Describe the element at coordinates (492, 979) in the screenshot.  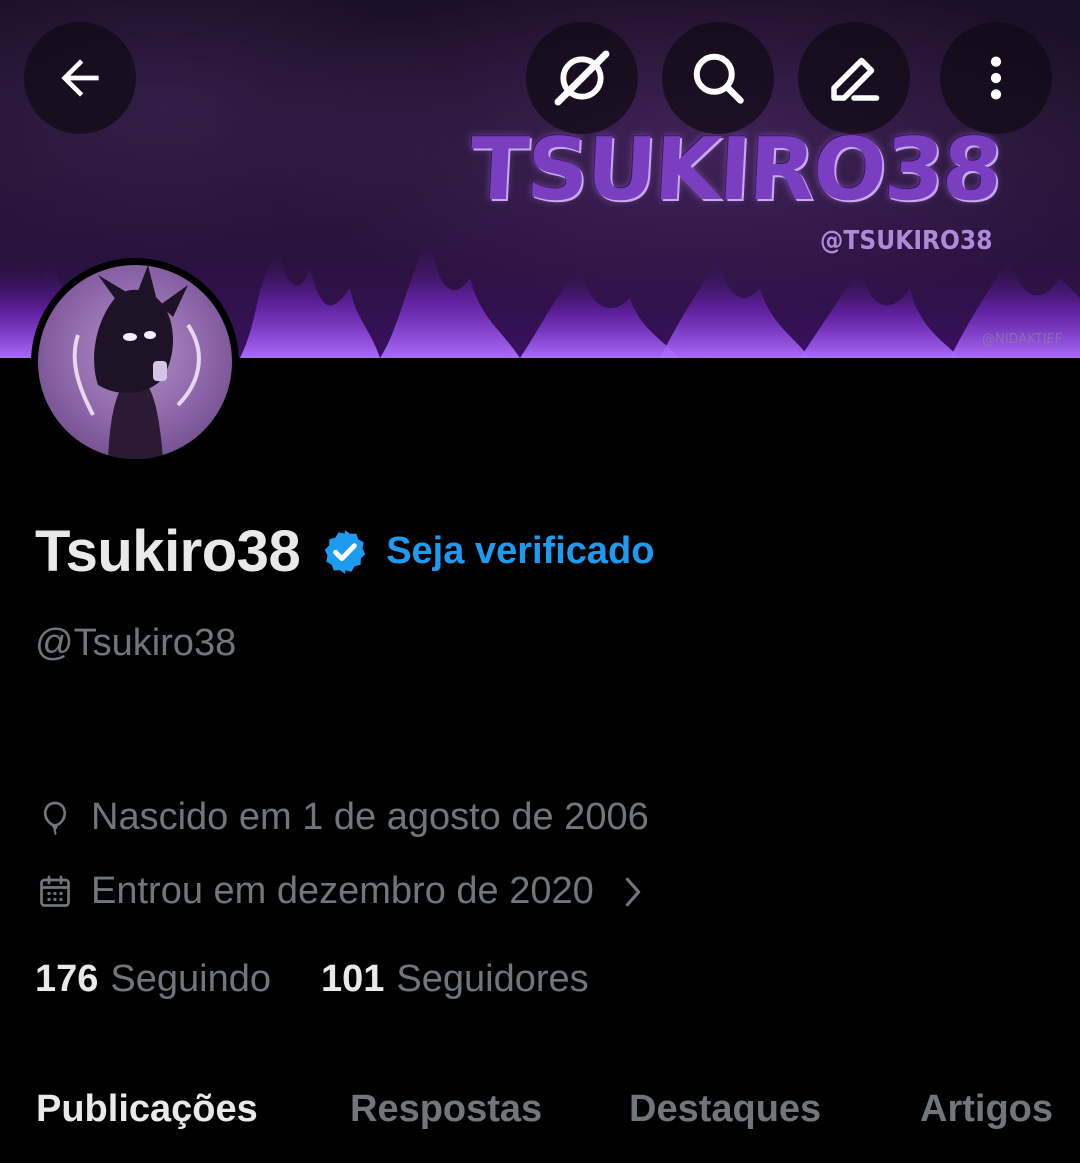
I see `followers-label: Seguidores` at that location.